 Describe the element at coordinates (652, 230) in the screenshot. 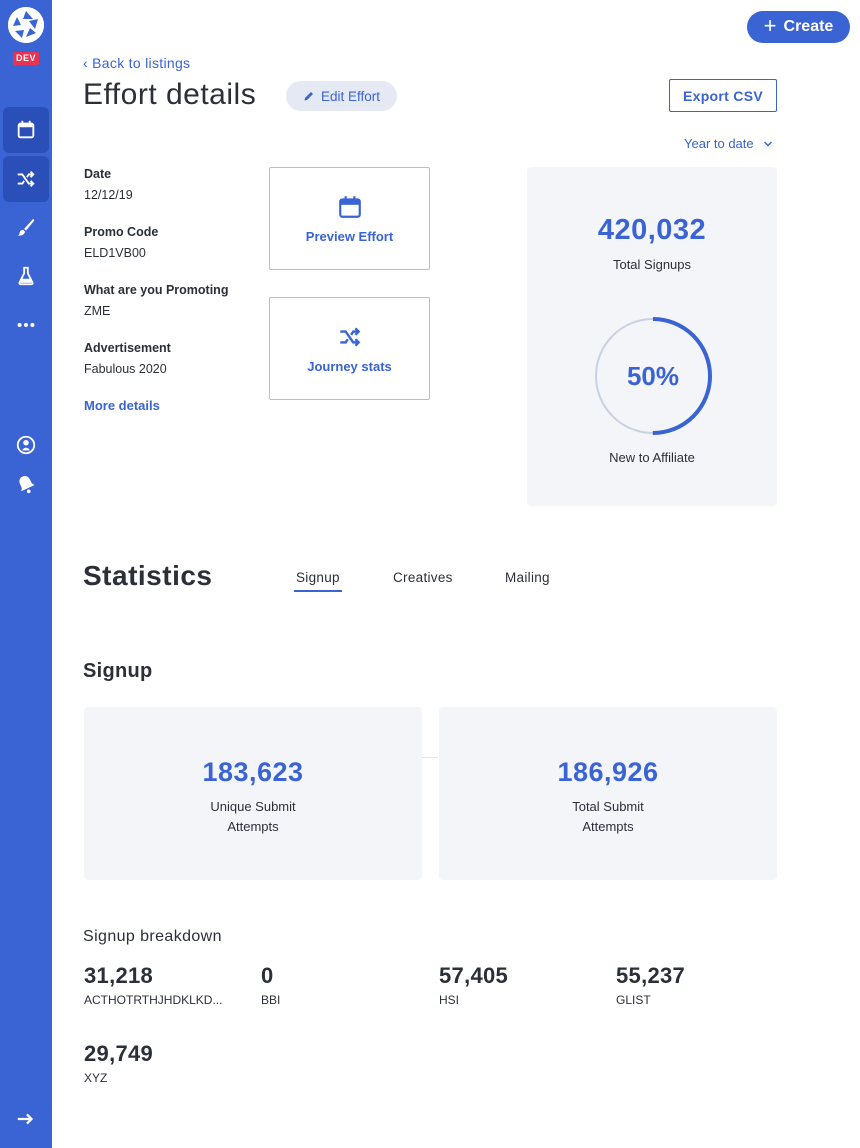

I see `total-signups-value: 420,032` at that location.